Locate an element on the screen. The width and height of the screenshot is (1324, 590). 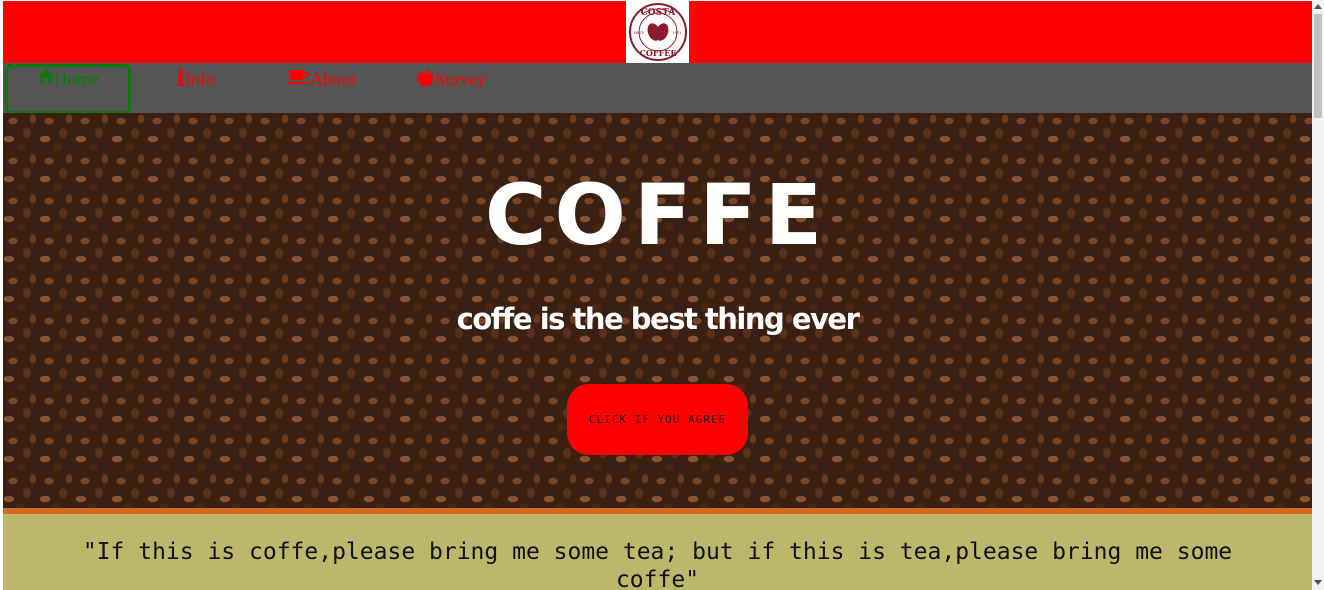
scroll-up-arrow-icon is located at coordinates (1318, 6).